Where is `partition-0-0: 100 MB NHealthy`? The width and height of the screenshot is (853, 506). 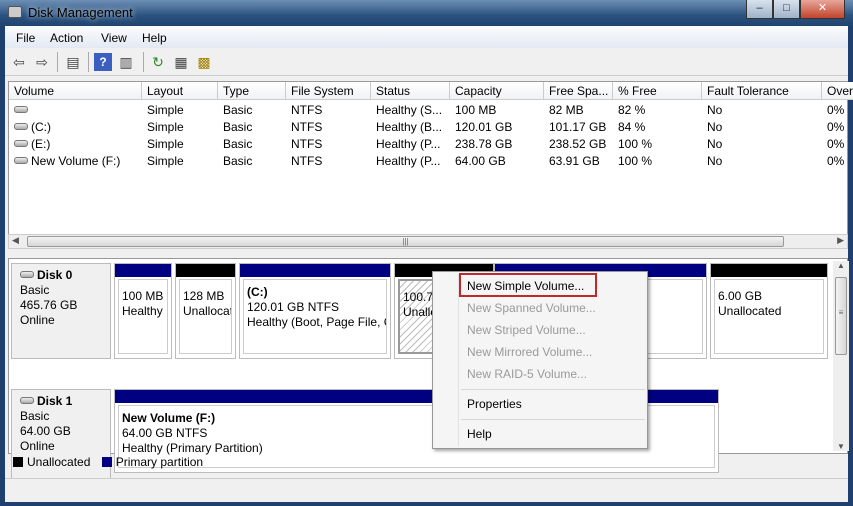 partition-0-0: 100 MB NHealthy is located at coordinates (143, 311).